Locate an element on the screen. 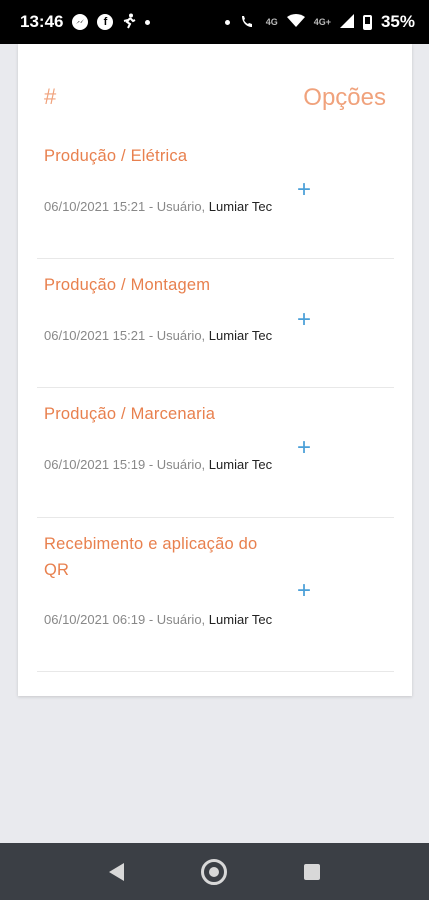 Image resolution: width=429 pixels, height=900 pixels. battery-percent: 35% is located at coordinates (397, 21).